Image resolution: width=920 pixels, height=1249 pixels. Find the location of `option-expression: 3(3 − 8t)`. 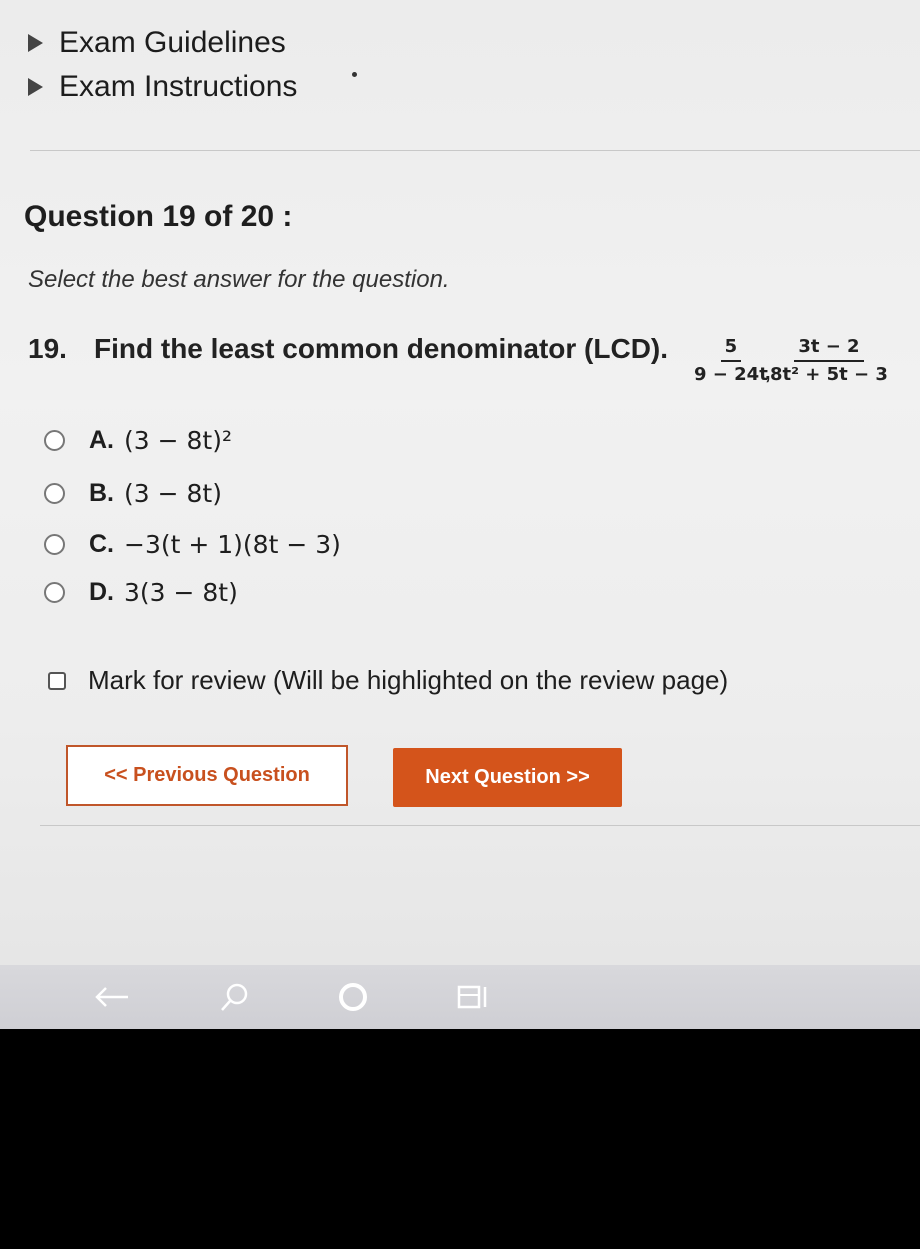

option-expression: 3(3 − 8t) is located at coordinates (181, 592).